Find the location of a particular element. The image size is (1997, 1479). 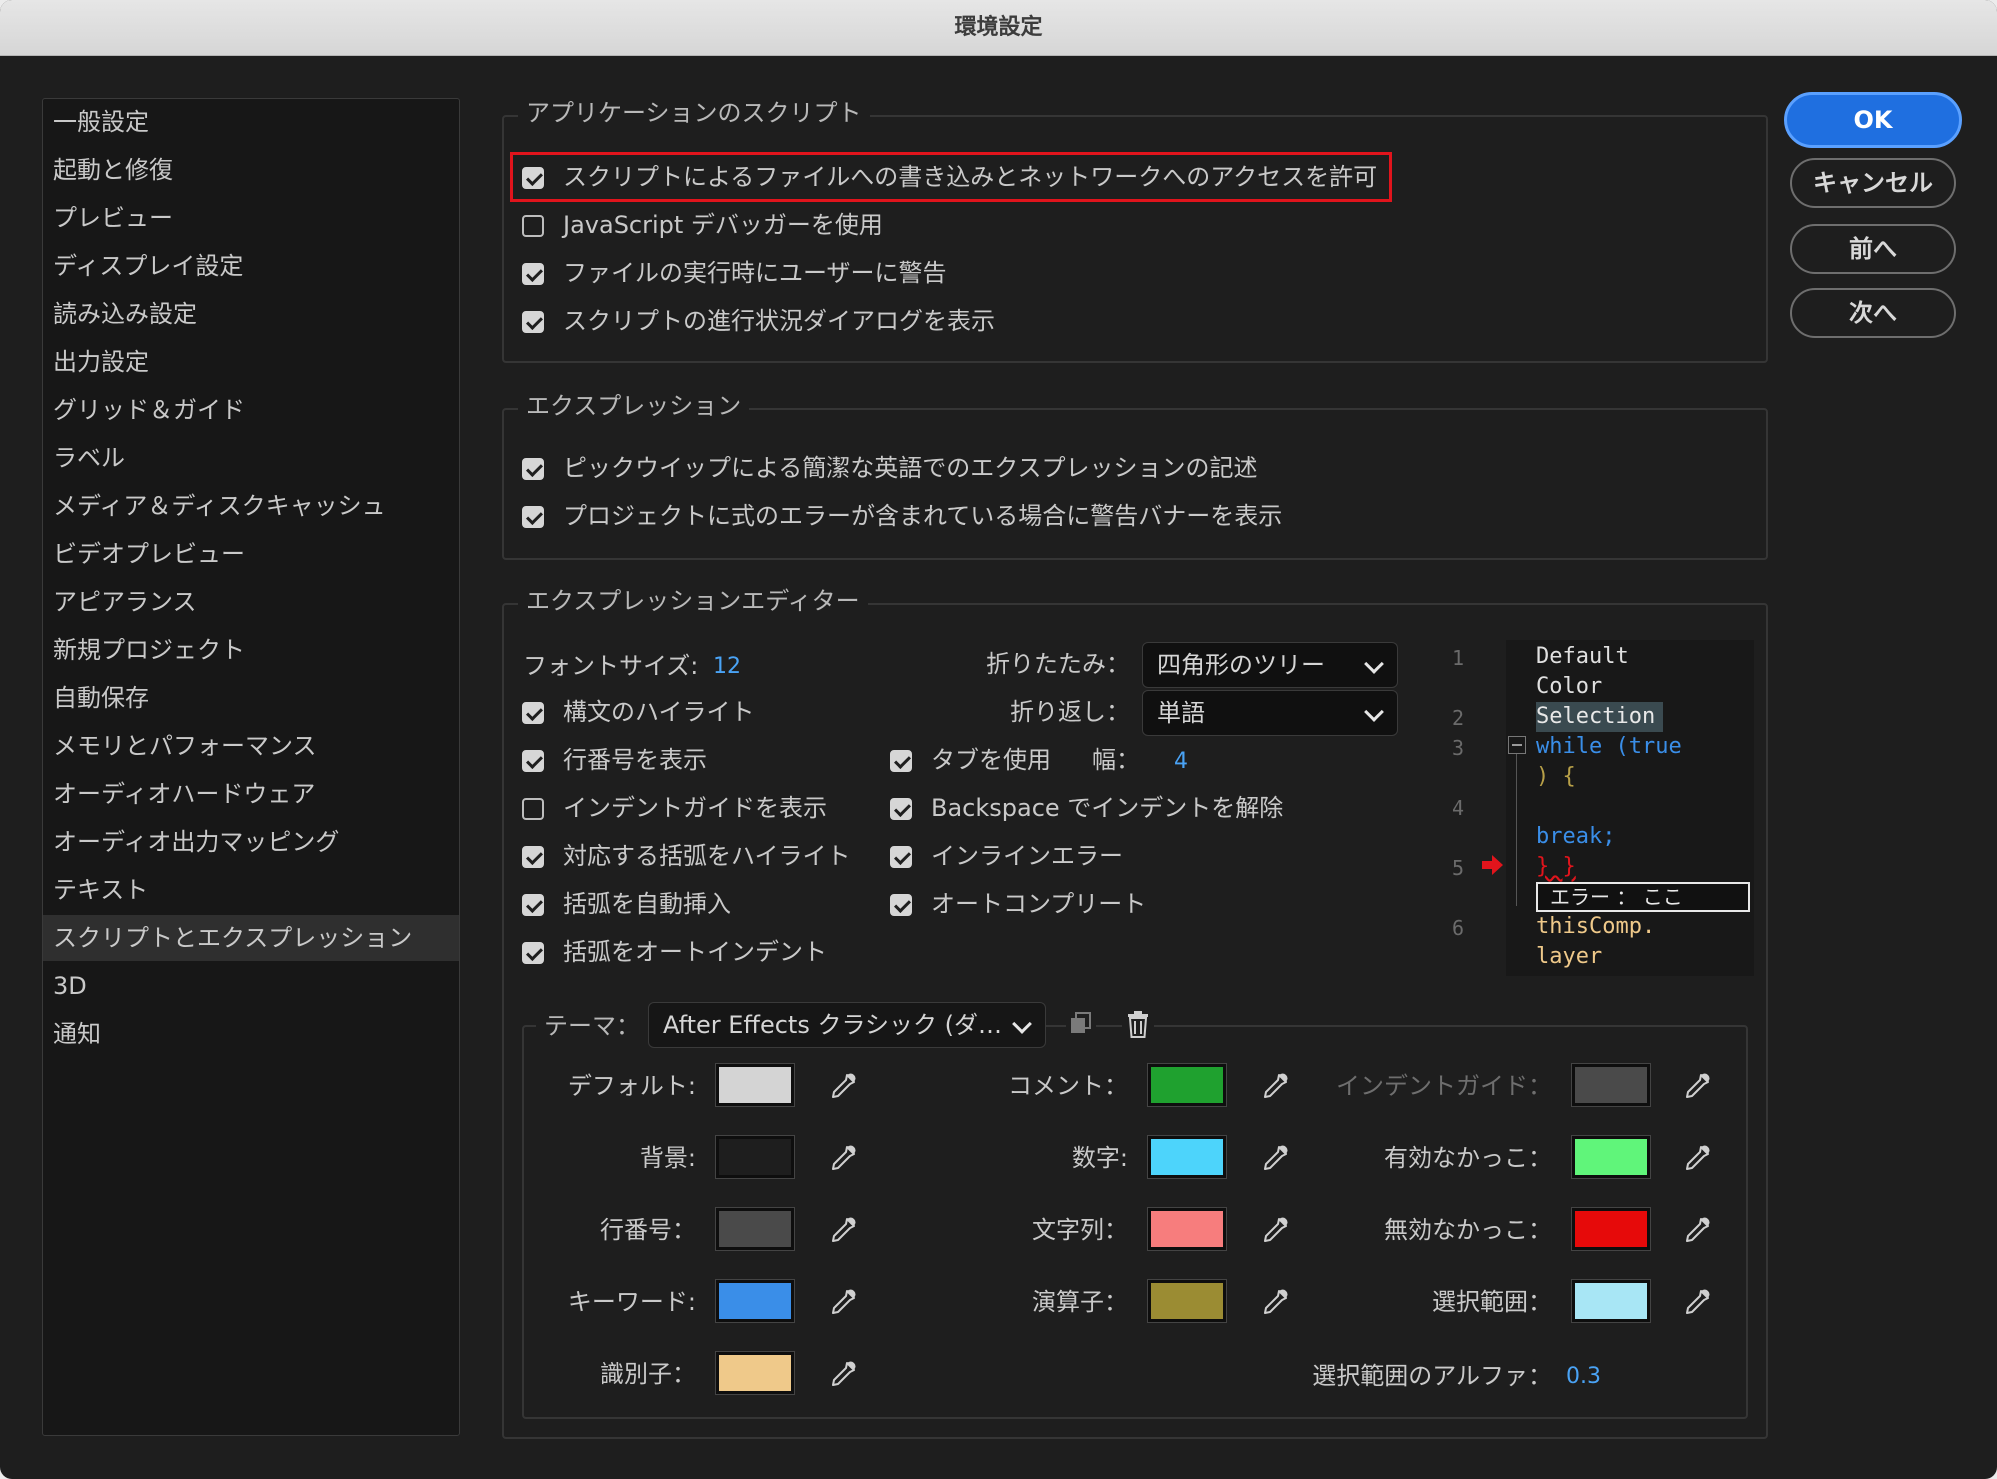

pickwhip-label: ピックウイップによる簡潔な英語でのエクスプレッションの記述 is located at coordinates (910, 468).